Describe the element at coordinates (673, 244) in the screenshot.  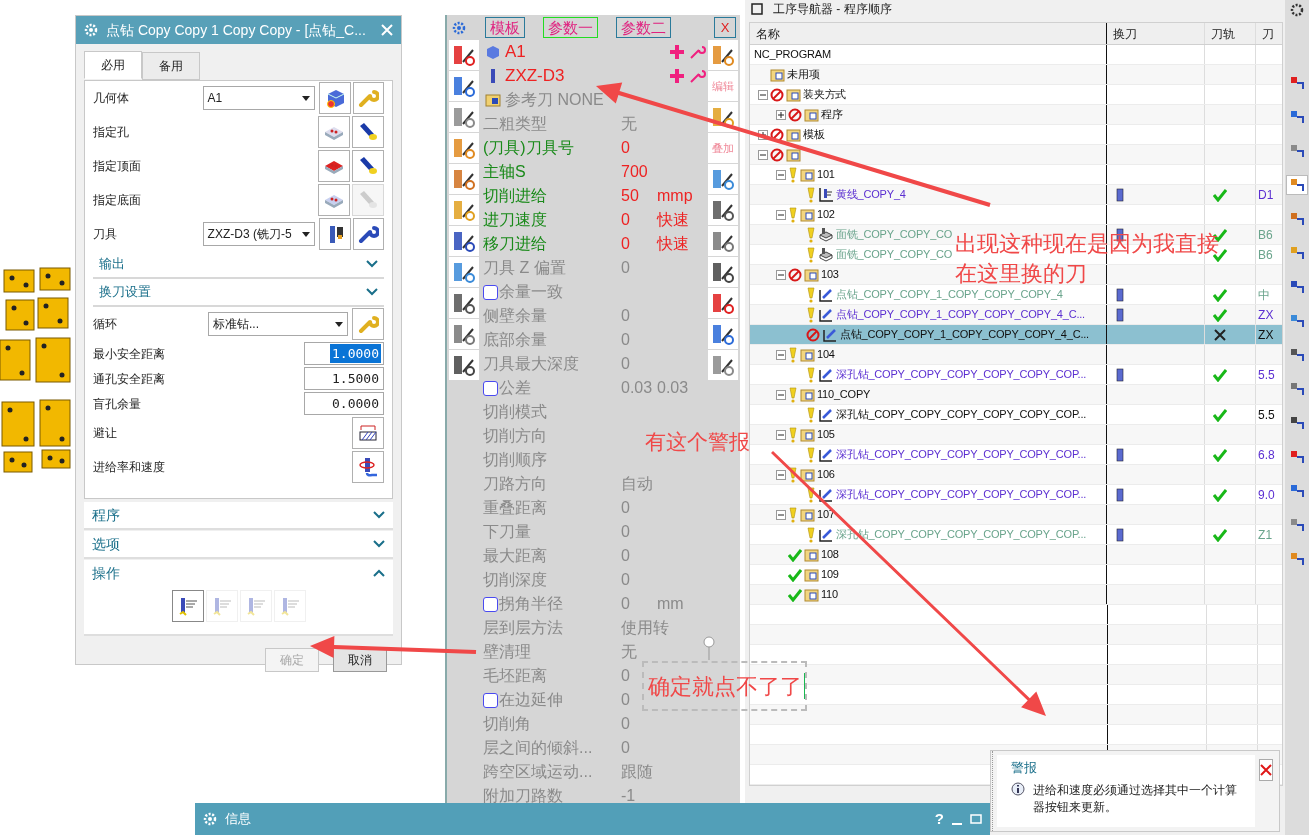
I see `param-unit: 快速` at that location.